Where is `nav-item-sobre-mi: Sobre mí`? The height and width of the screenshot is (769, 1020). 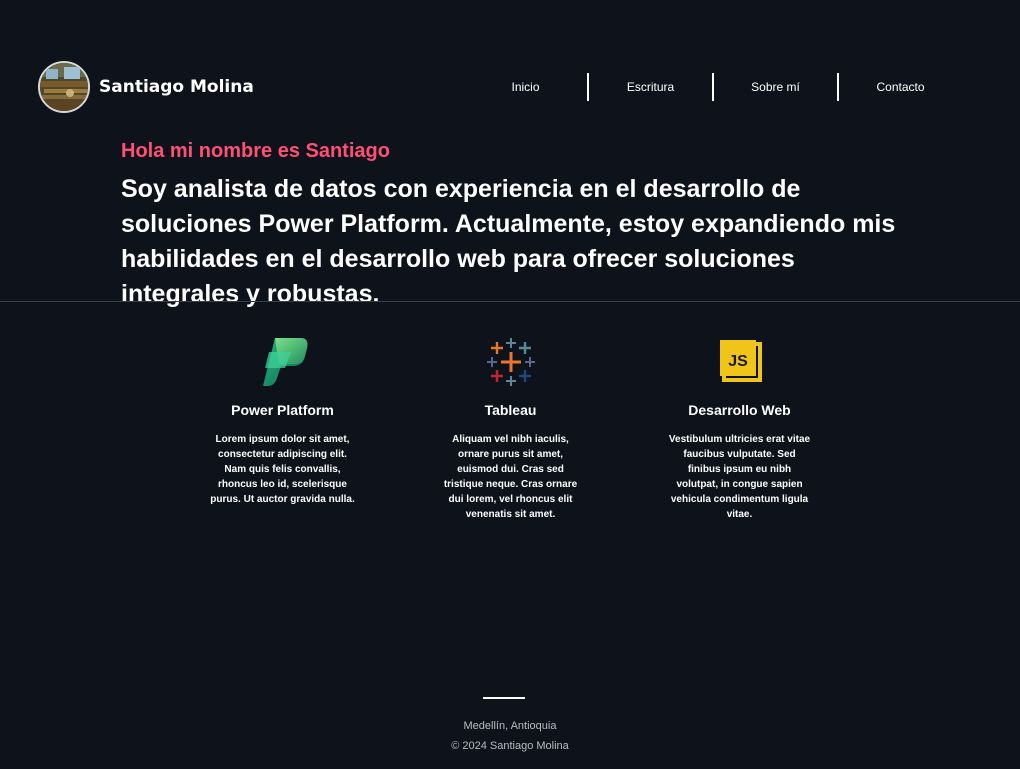
nav-item-sobre-mi: Sobre mí is located at coordinates (775, 87).